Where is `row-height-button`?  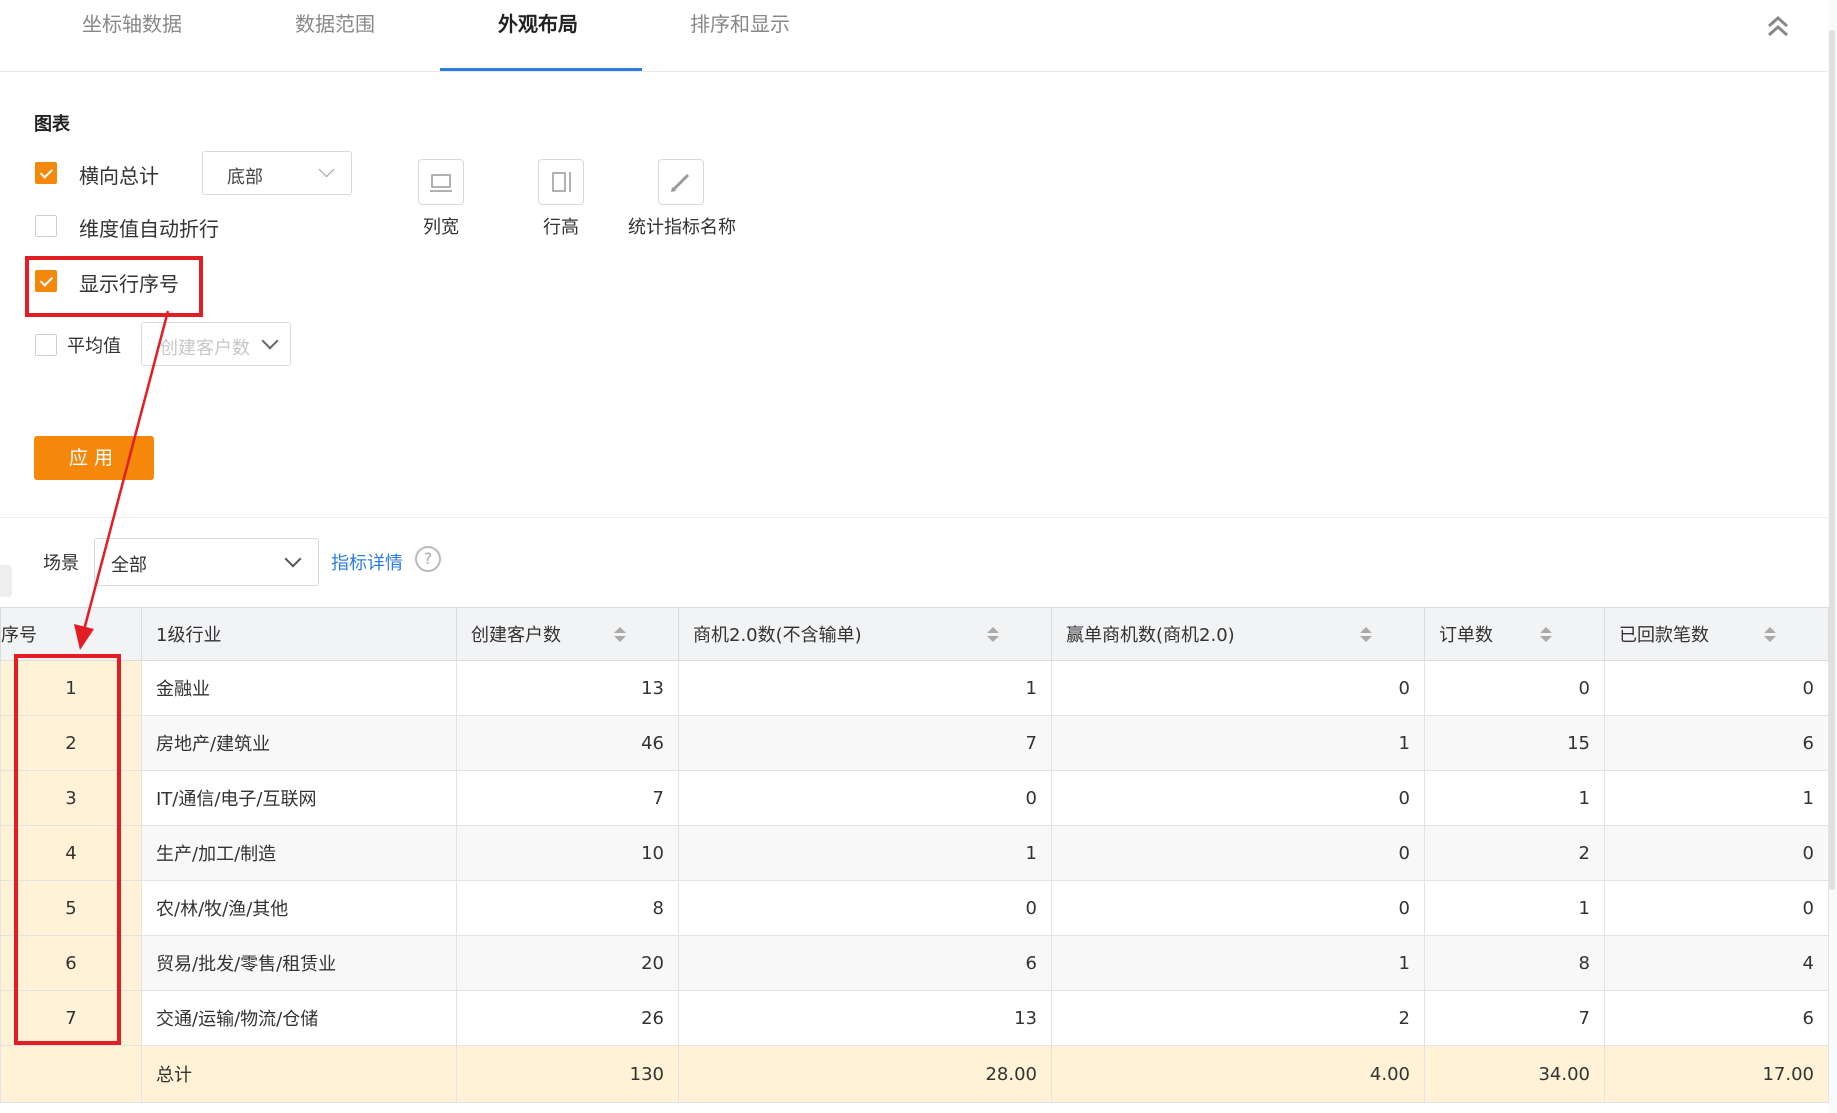
row-height-button is located at coordinates (561, 182).